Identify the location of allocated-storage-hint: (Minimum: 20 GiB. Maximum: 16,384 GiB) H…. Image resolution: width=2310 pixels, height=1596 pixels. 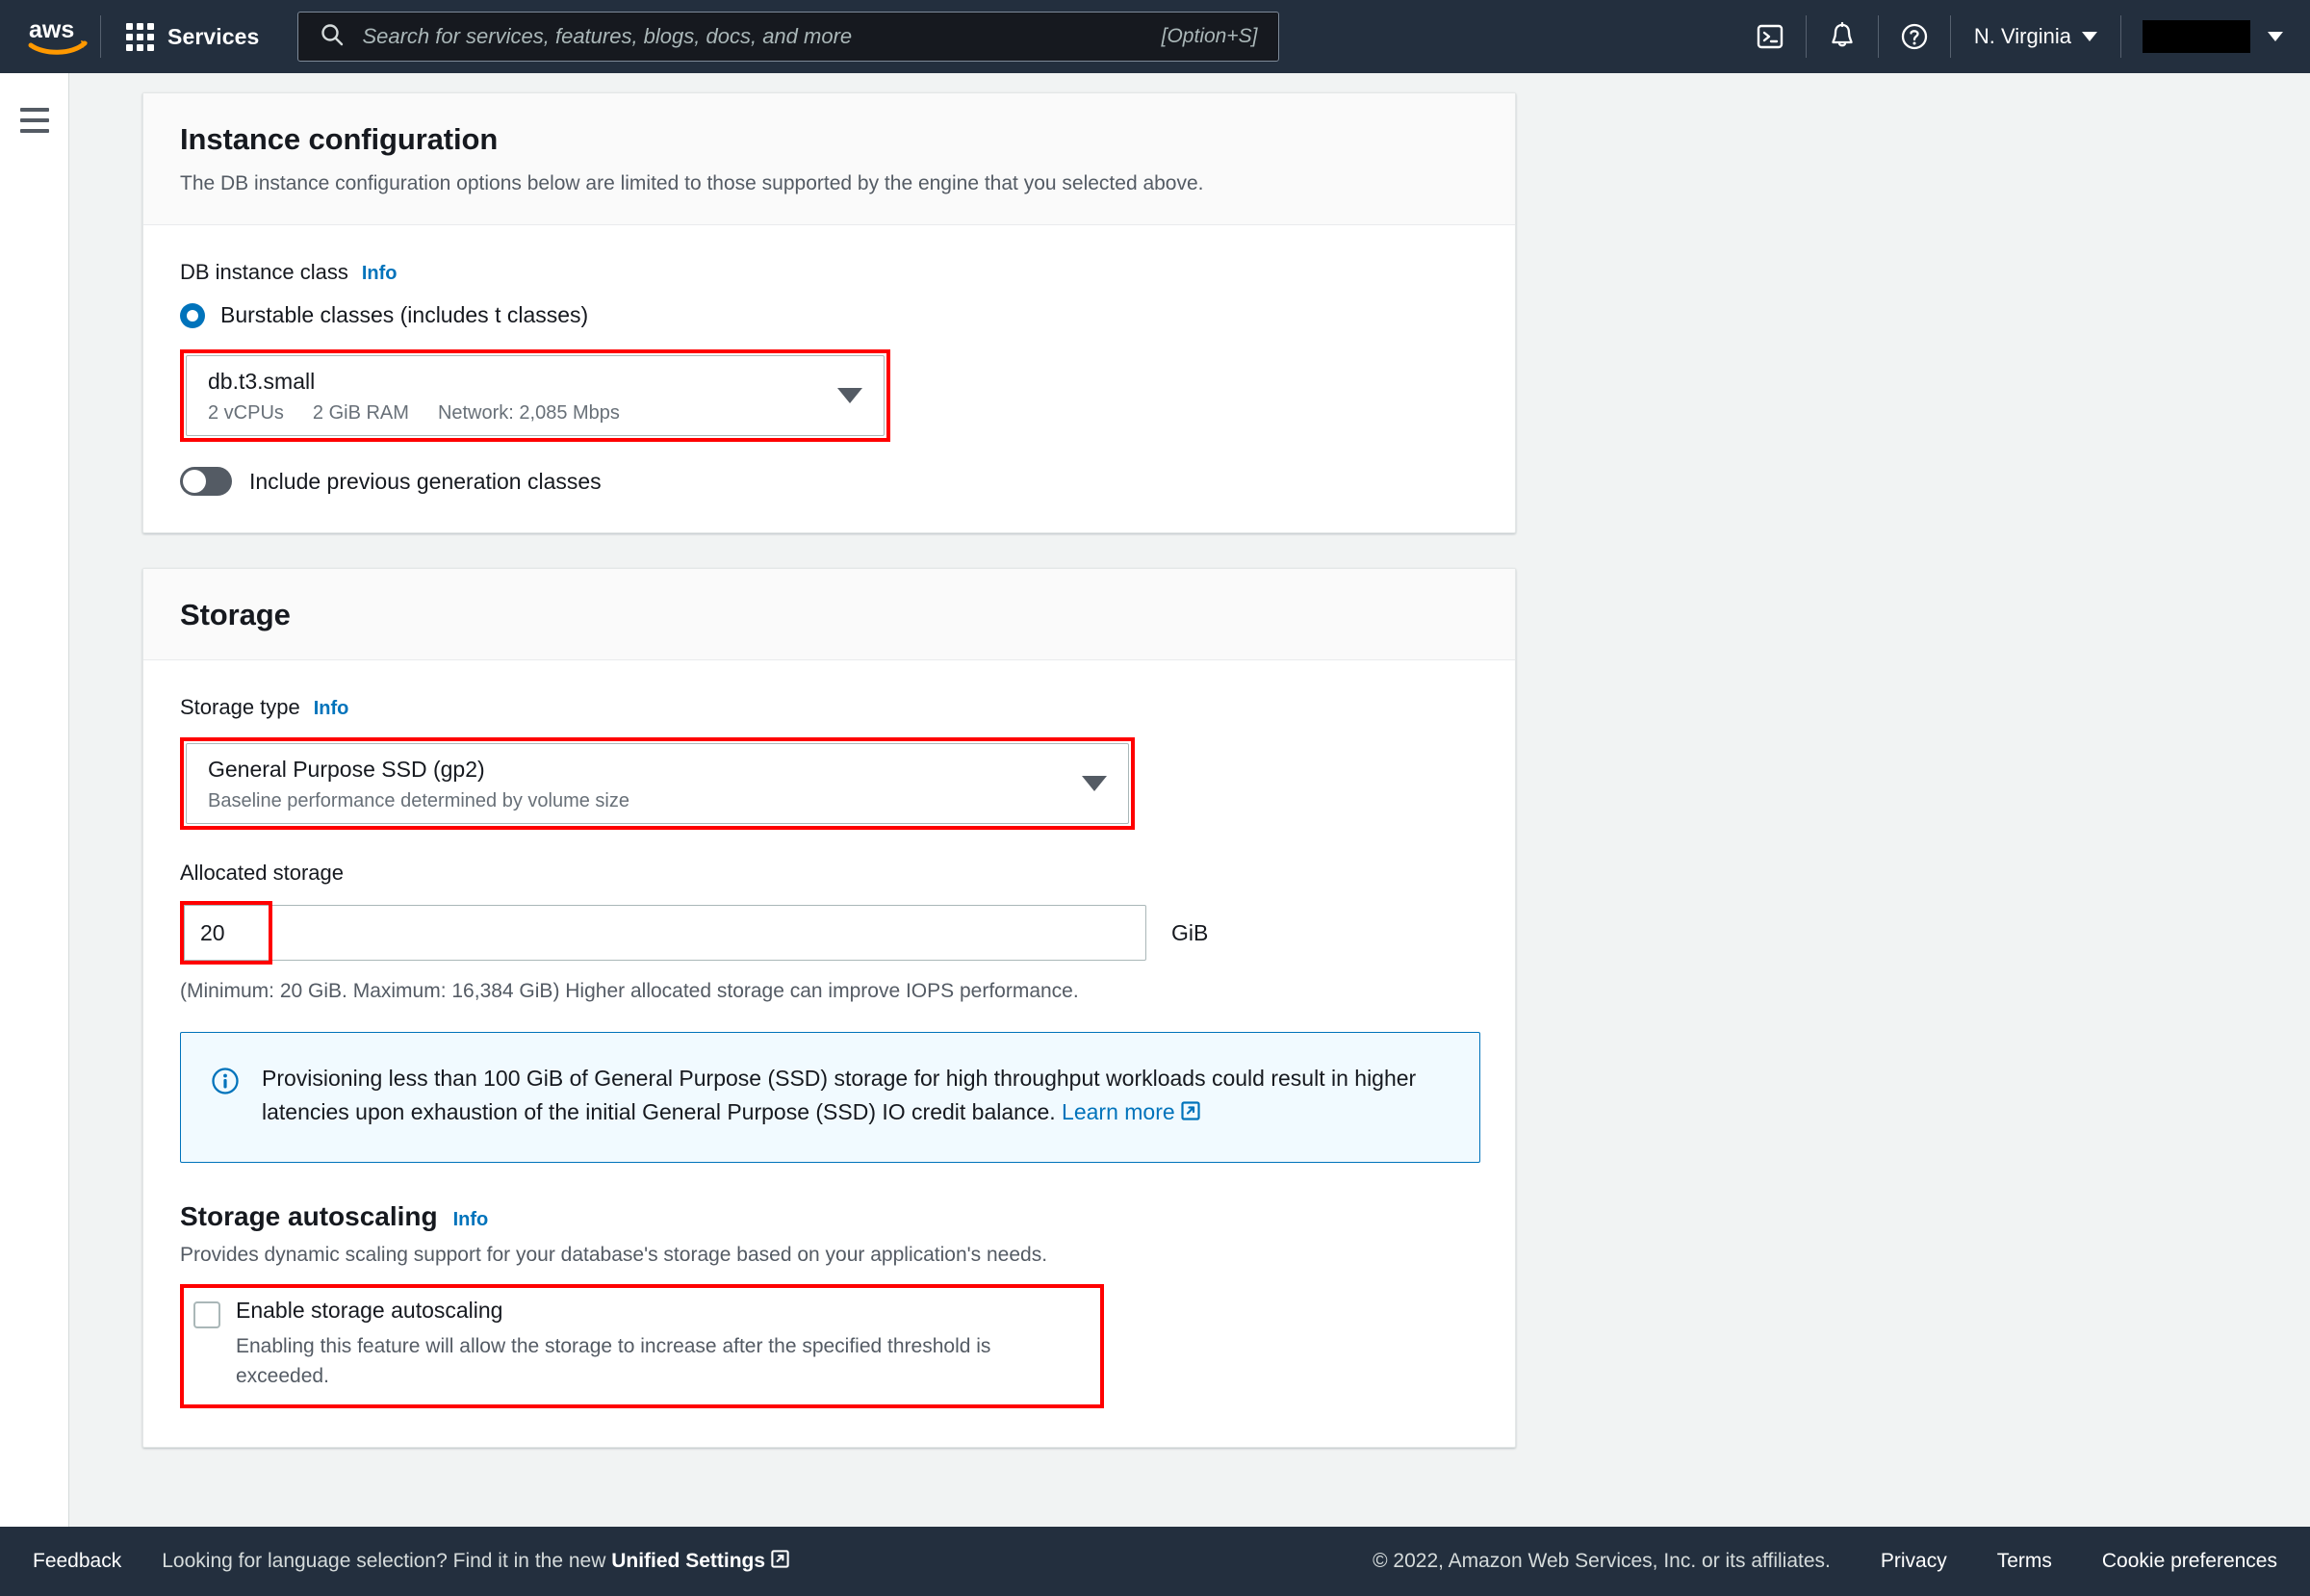
(629, 991).